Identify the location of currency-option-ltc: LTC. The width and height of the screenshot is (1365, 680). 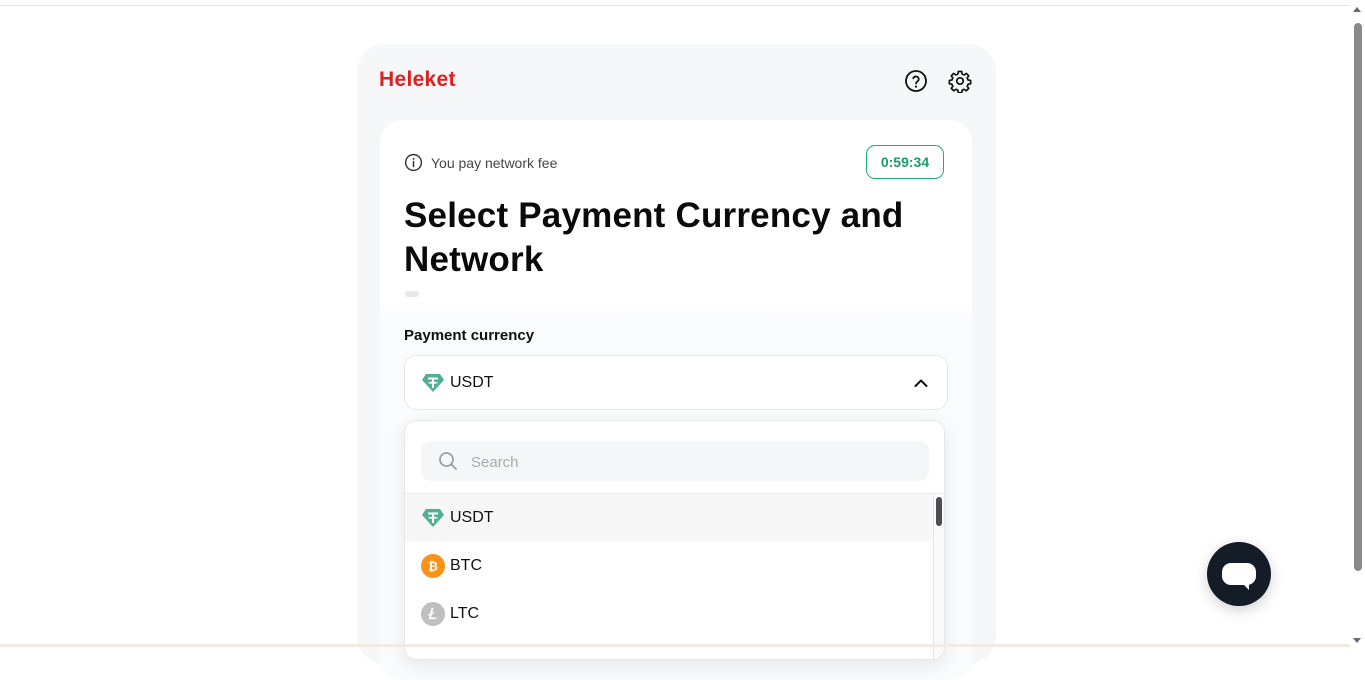
(668, 614).